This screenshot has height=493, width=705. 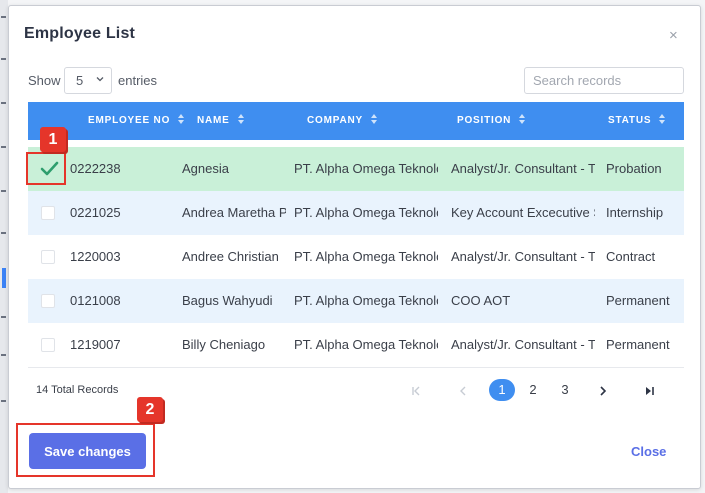 I want to click on entries-select-value: 5, so click(x=80, y=80).